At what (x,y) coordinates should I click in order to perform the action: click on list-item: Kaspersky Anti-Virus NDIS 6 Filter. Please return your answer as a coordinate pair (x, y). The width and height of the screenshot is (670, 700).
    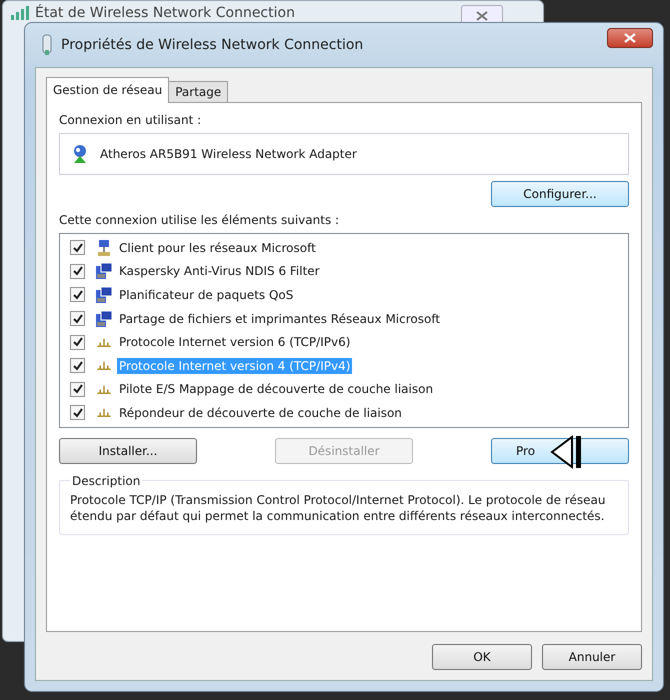
    Looking at the image, I should click on (219, 271).